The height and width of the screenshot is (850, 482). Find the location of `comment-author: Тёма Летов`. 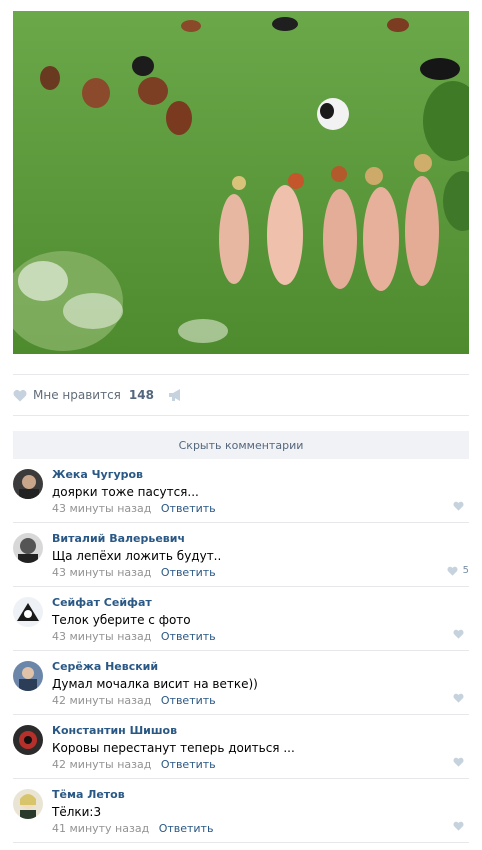

comment-author: Тёма Летов is located at coordinates (257, 795).